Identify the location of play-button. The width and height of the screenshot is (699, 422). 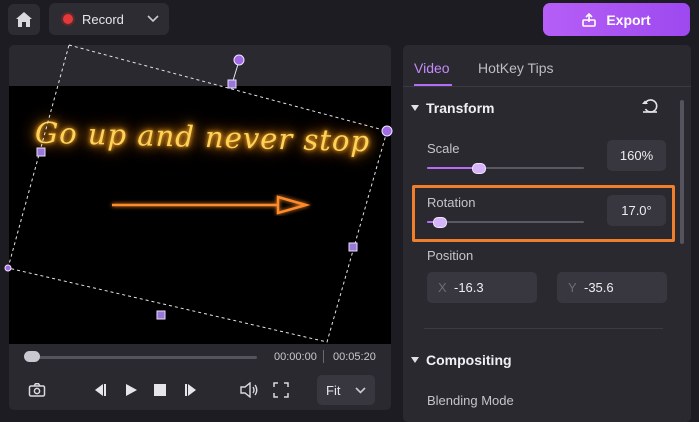
(131, 390).